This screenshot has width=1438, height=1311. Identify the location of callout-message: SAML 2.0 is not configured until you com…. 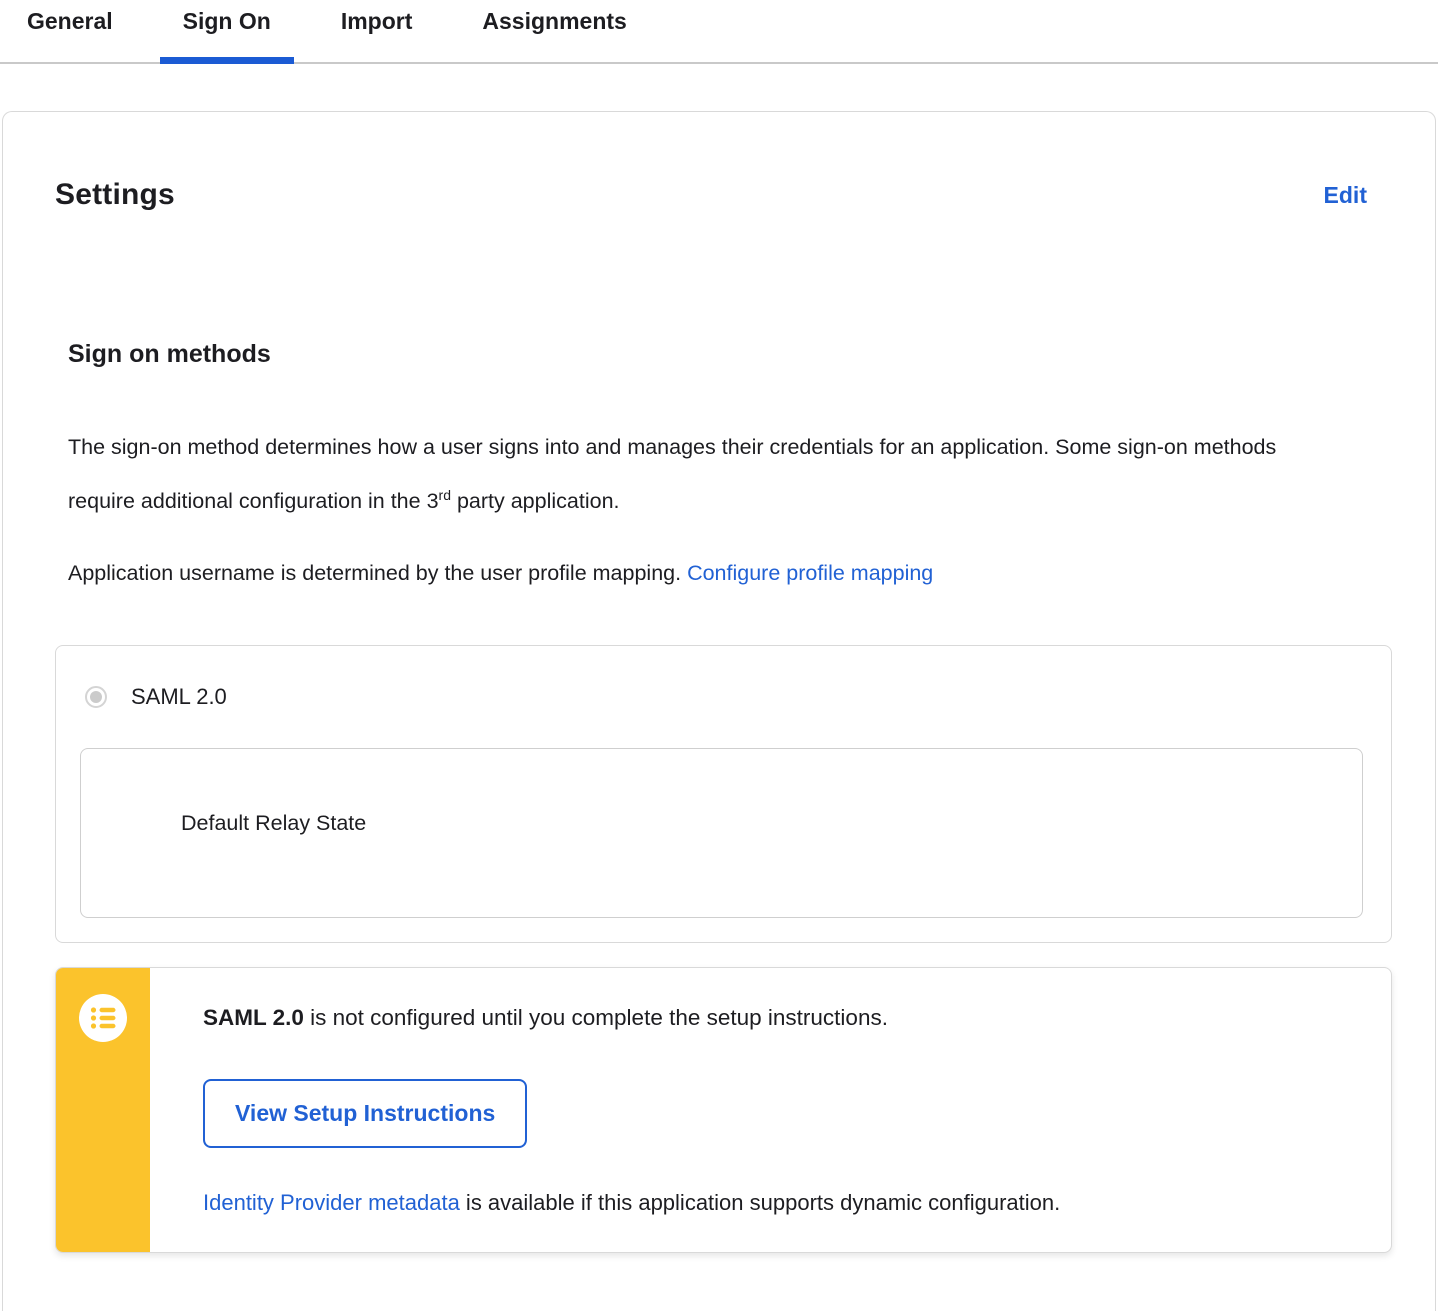
(631, 1018).